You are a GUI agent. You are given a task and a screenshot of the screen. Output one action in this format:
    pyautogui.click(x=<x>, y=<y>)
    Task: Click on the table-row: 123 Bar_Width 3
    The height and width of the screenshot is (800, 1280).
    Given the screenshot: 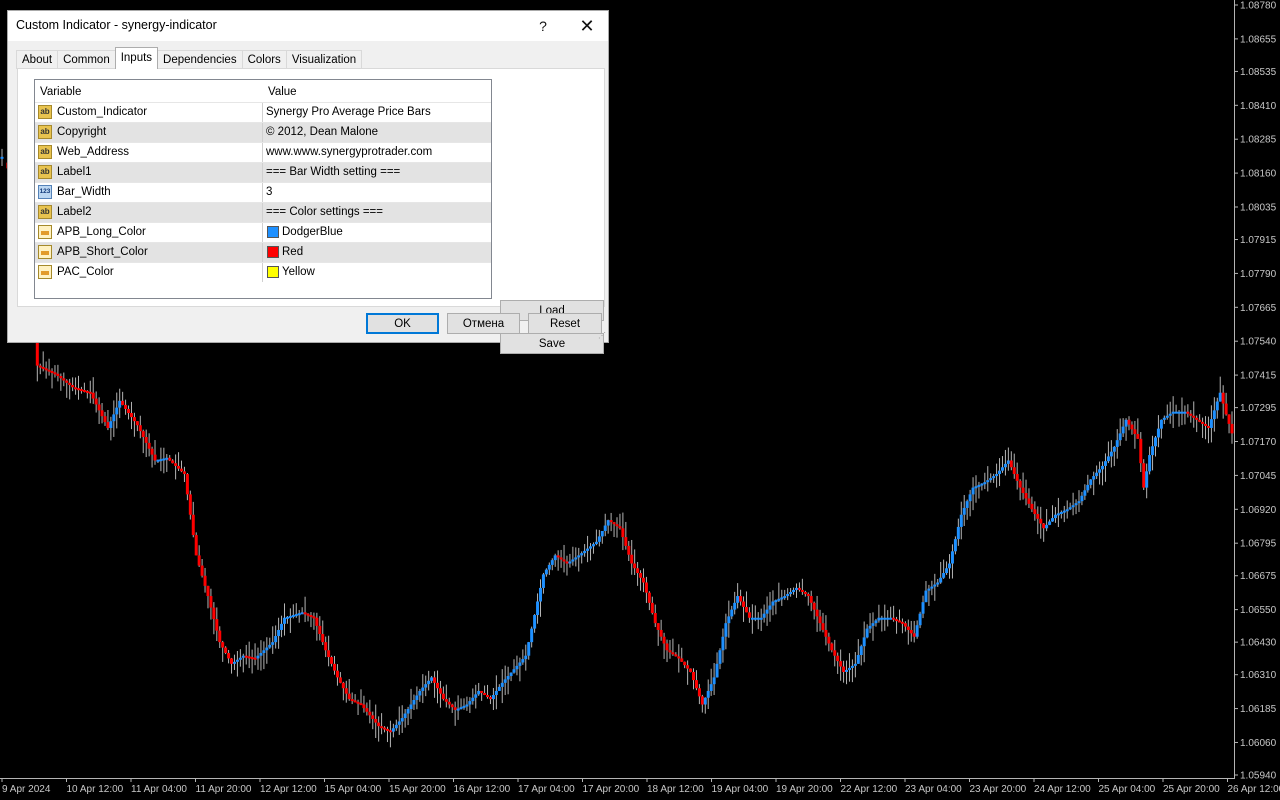 What is the action you would take?
    pyautogui.click(x=263, y=192)
    